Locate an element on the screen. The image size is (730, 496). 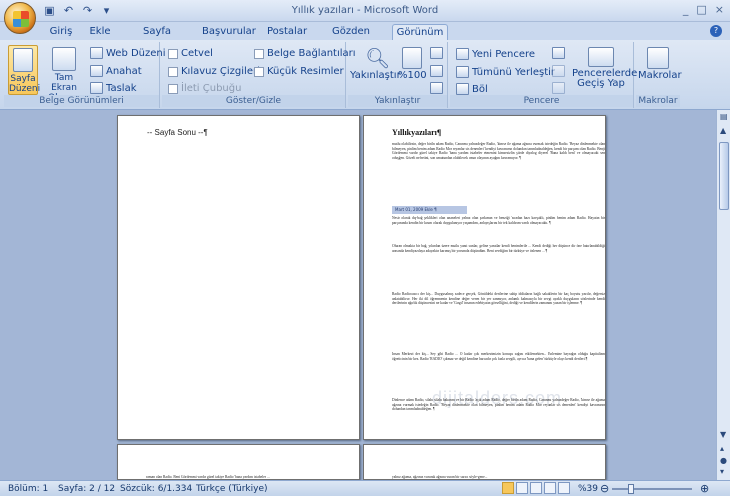
print-layout-view-icon is located at coordinates (508, 488).